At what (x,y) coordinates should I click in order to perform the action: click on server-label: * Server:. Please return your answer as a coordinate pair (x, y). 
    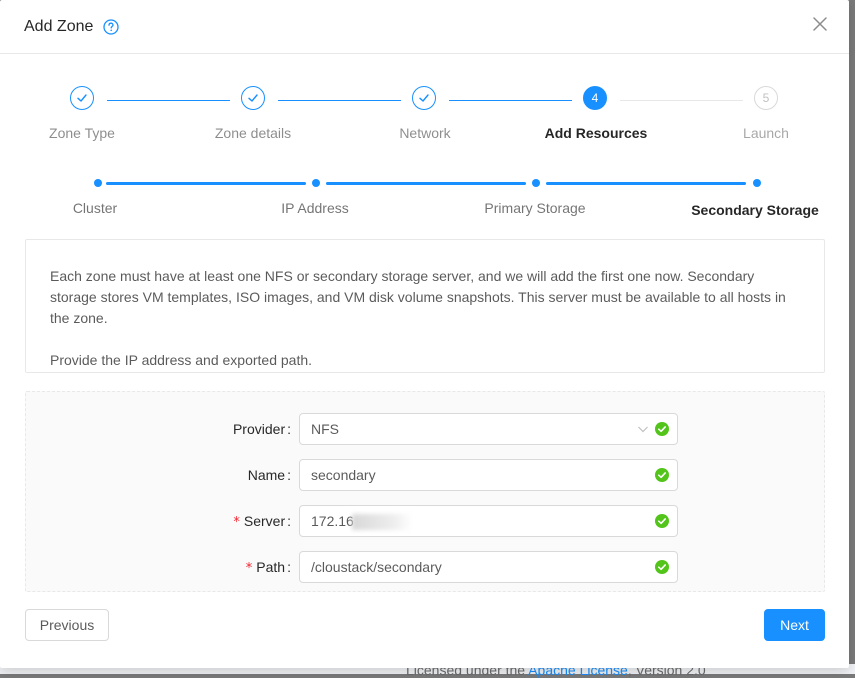
    Looking at the image, I should click on (262, 521).